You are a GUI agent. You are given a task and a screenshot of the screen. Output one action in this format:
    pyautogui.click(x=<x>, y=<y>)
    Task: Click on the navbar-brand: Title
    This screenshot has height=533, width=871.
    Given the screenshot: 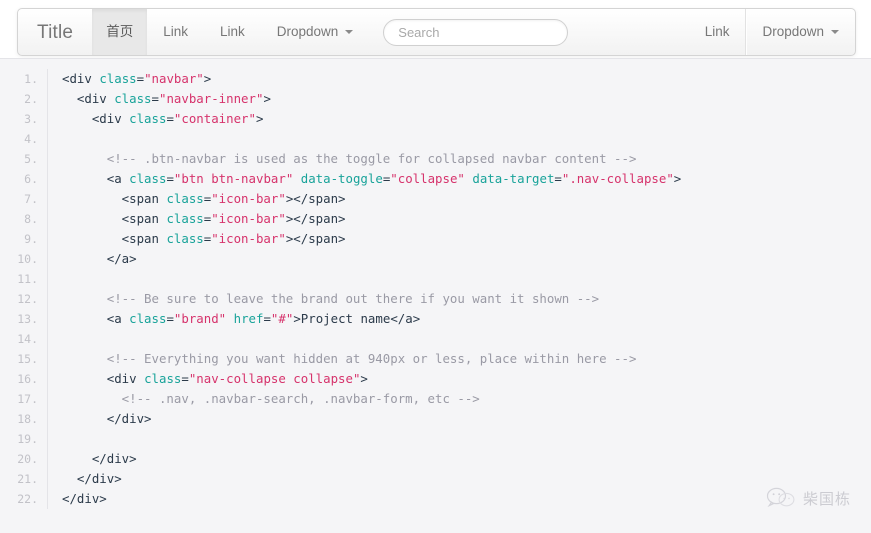 What is the action you would take?
    pyautogui.click(x=55, y=32)
    